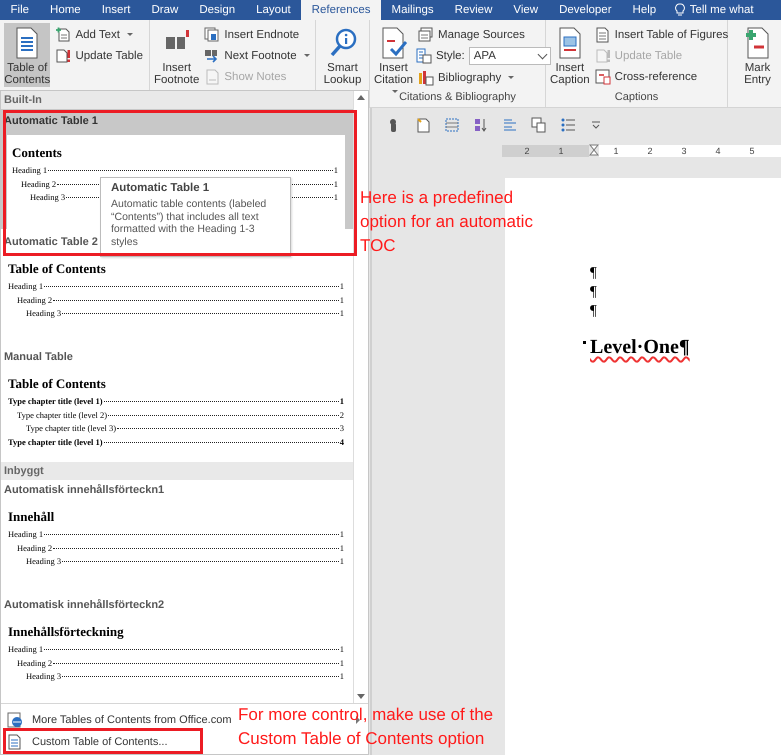 The image size is (781, 755). I want to click on preview-heading: Contents, so click(37, 153).